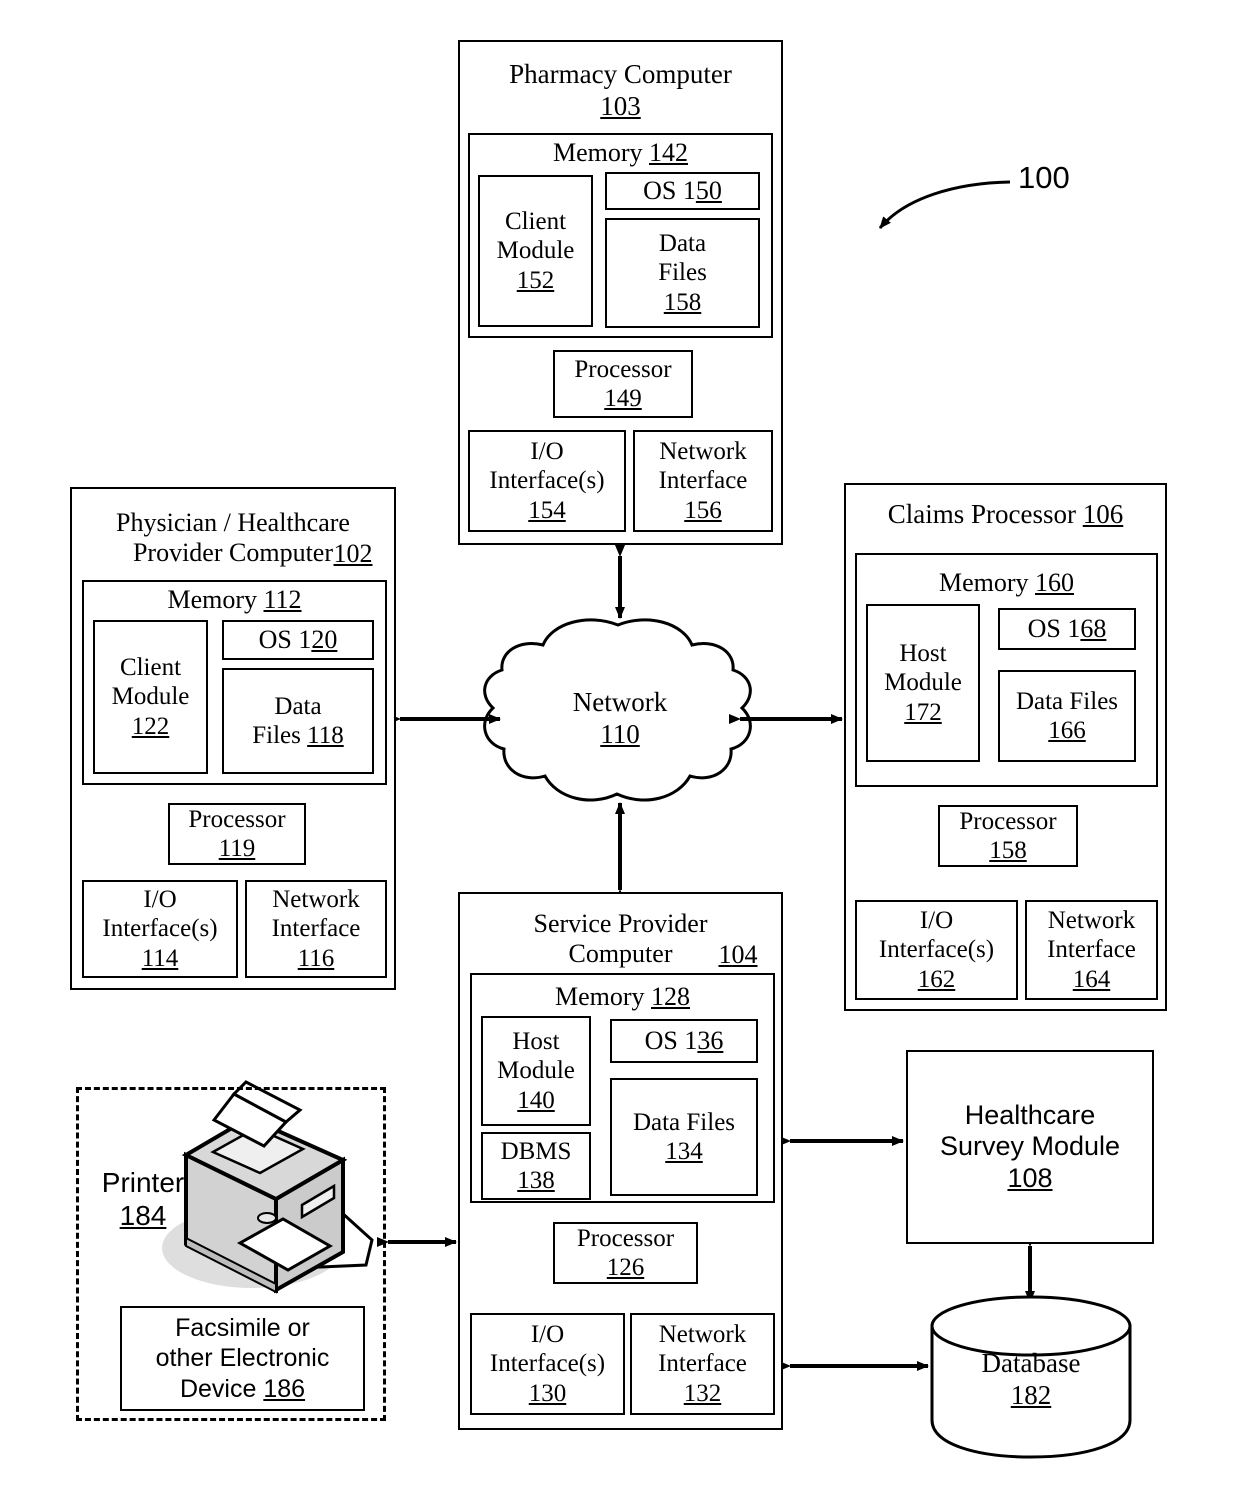 The height and width of the screenshot is (1509, 1240). Describe the element at coordinates (623, 369) in the screenshot. I see `pharmacy-processor-text: Processor` at that location.